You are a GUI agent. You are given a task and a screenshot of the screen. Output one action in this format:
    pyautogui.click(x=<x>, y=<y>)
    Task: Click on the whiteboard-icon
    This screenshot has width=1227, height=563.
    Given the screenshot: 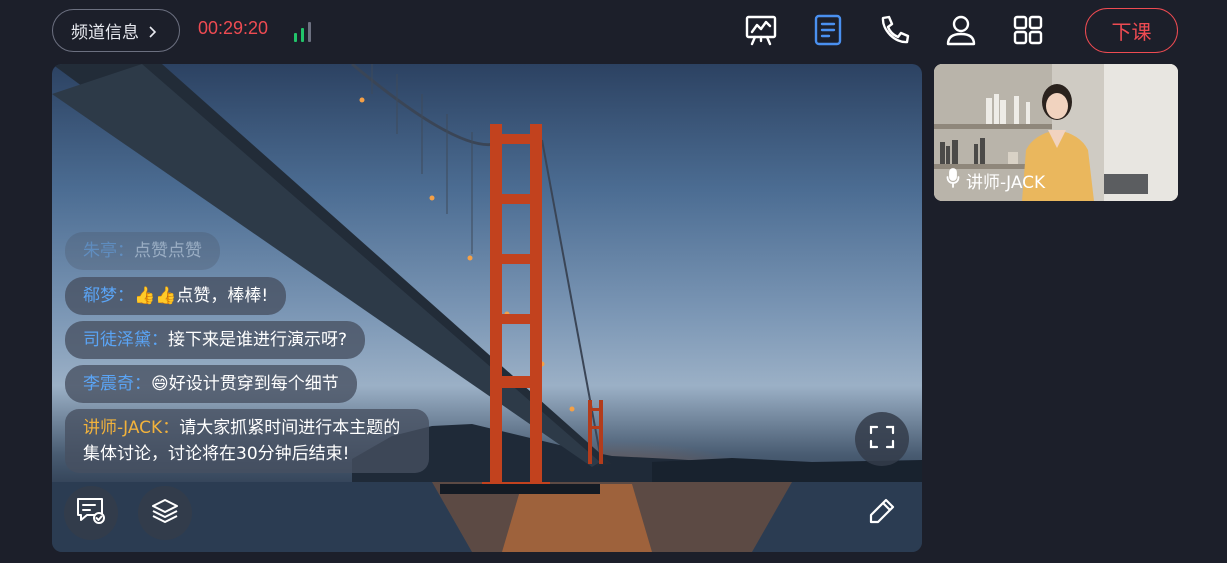 What is the action you would take?
    pyautogui.click(x=761, y=30)
    